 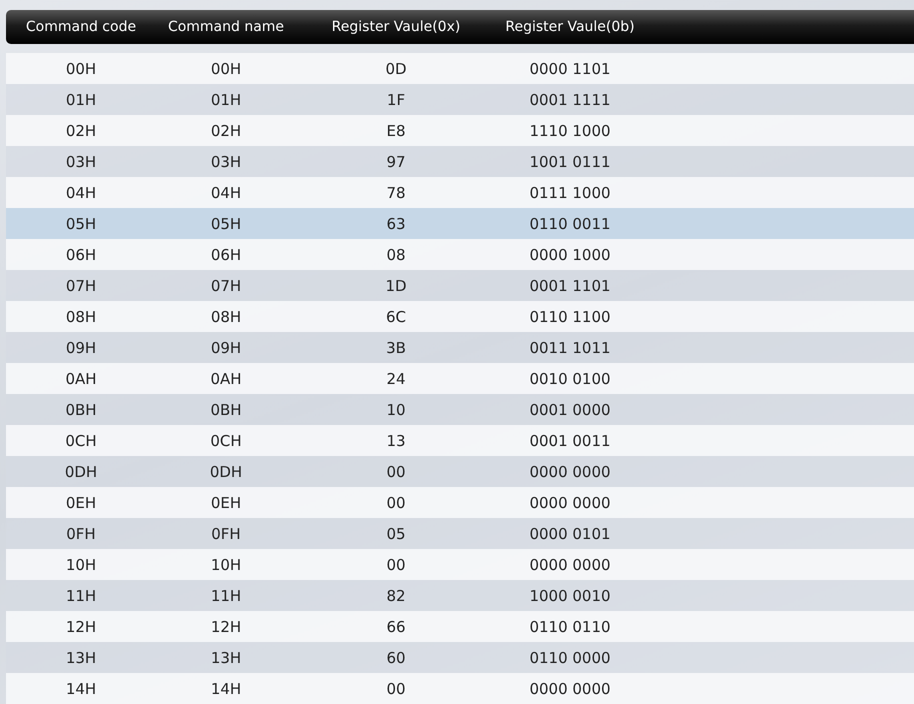 I want to click on table-cell-text: 1D, so click(x=396, y=285).